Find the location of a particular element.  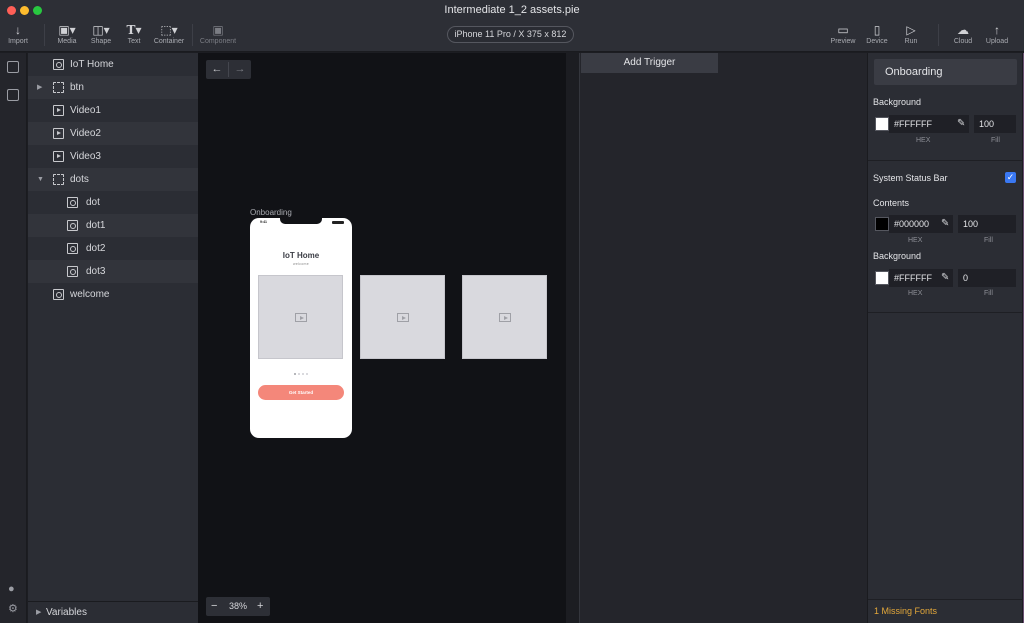

status-bar-checkbox: ✓ is located at coordinates (1010, 177).